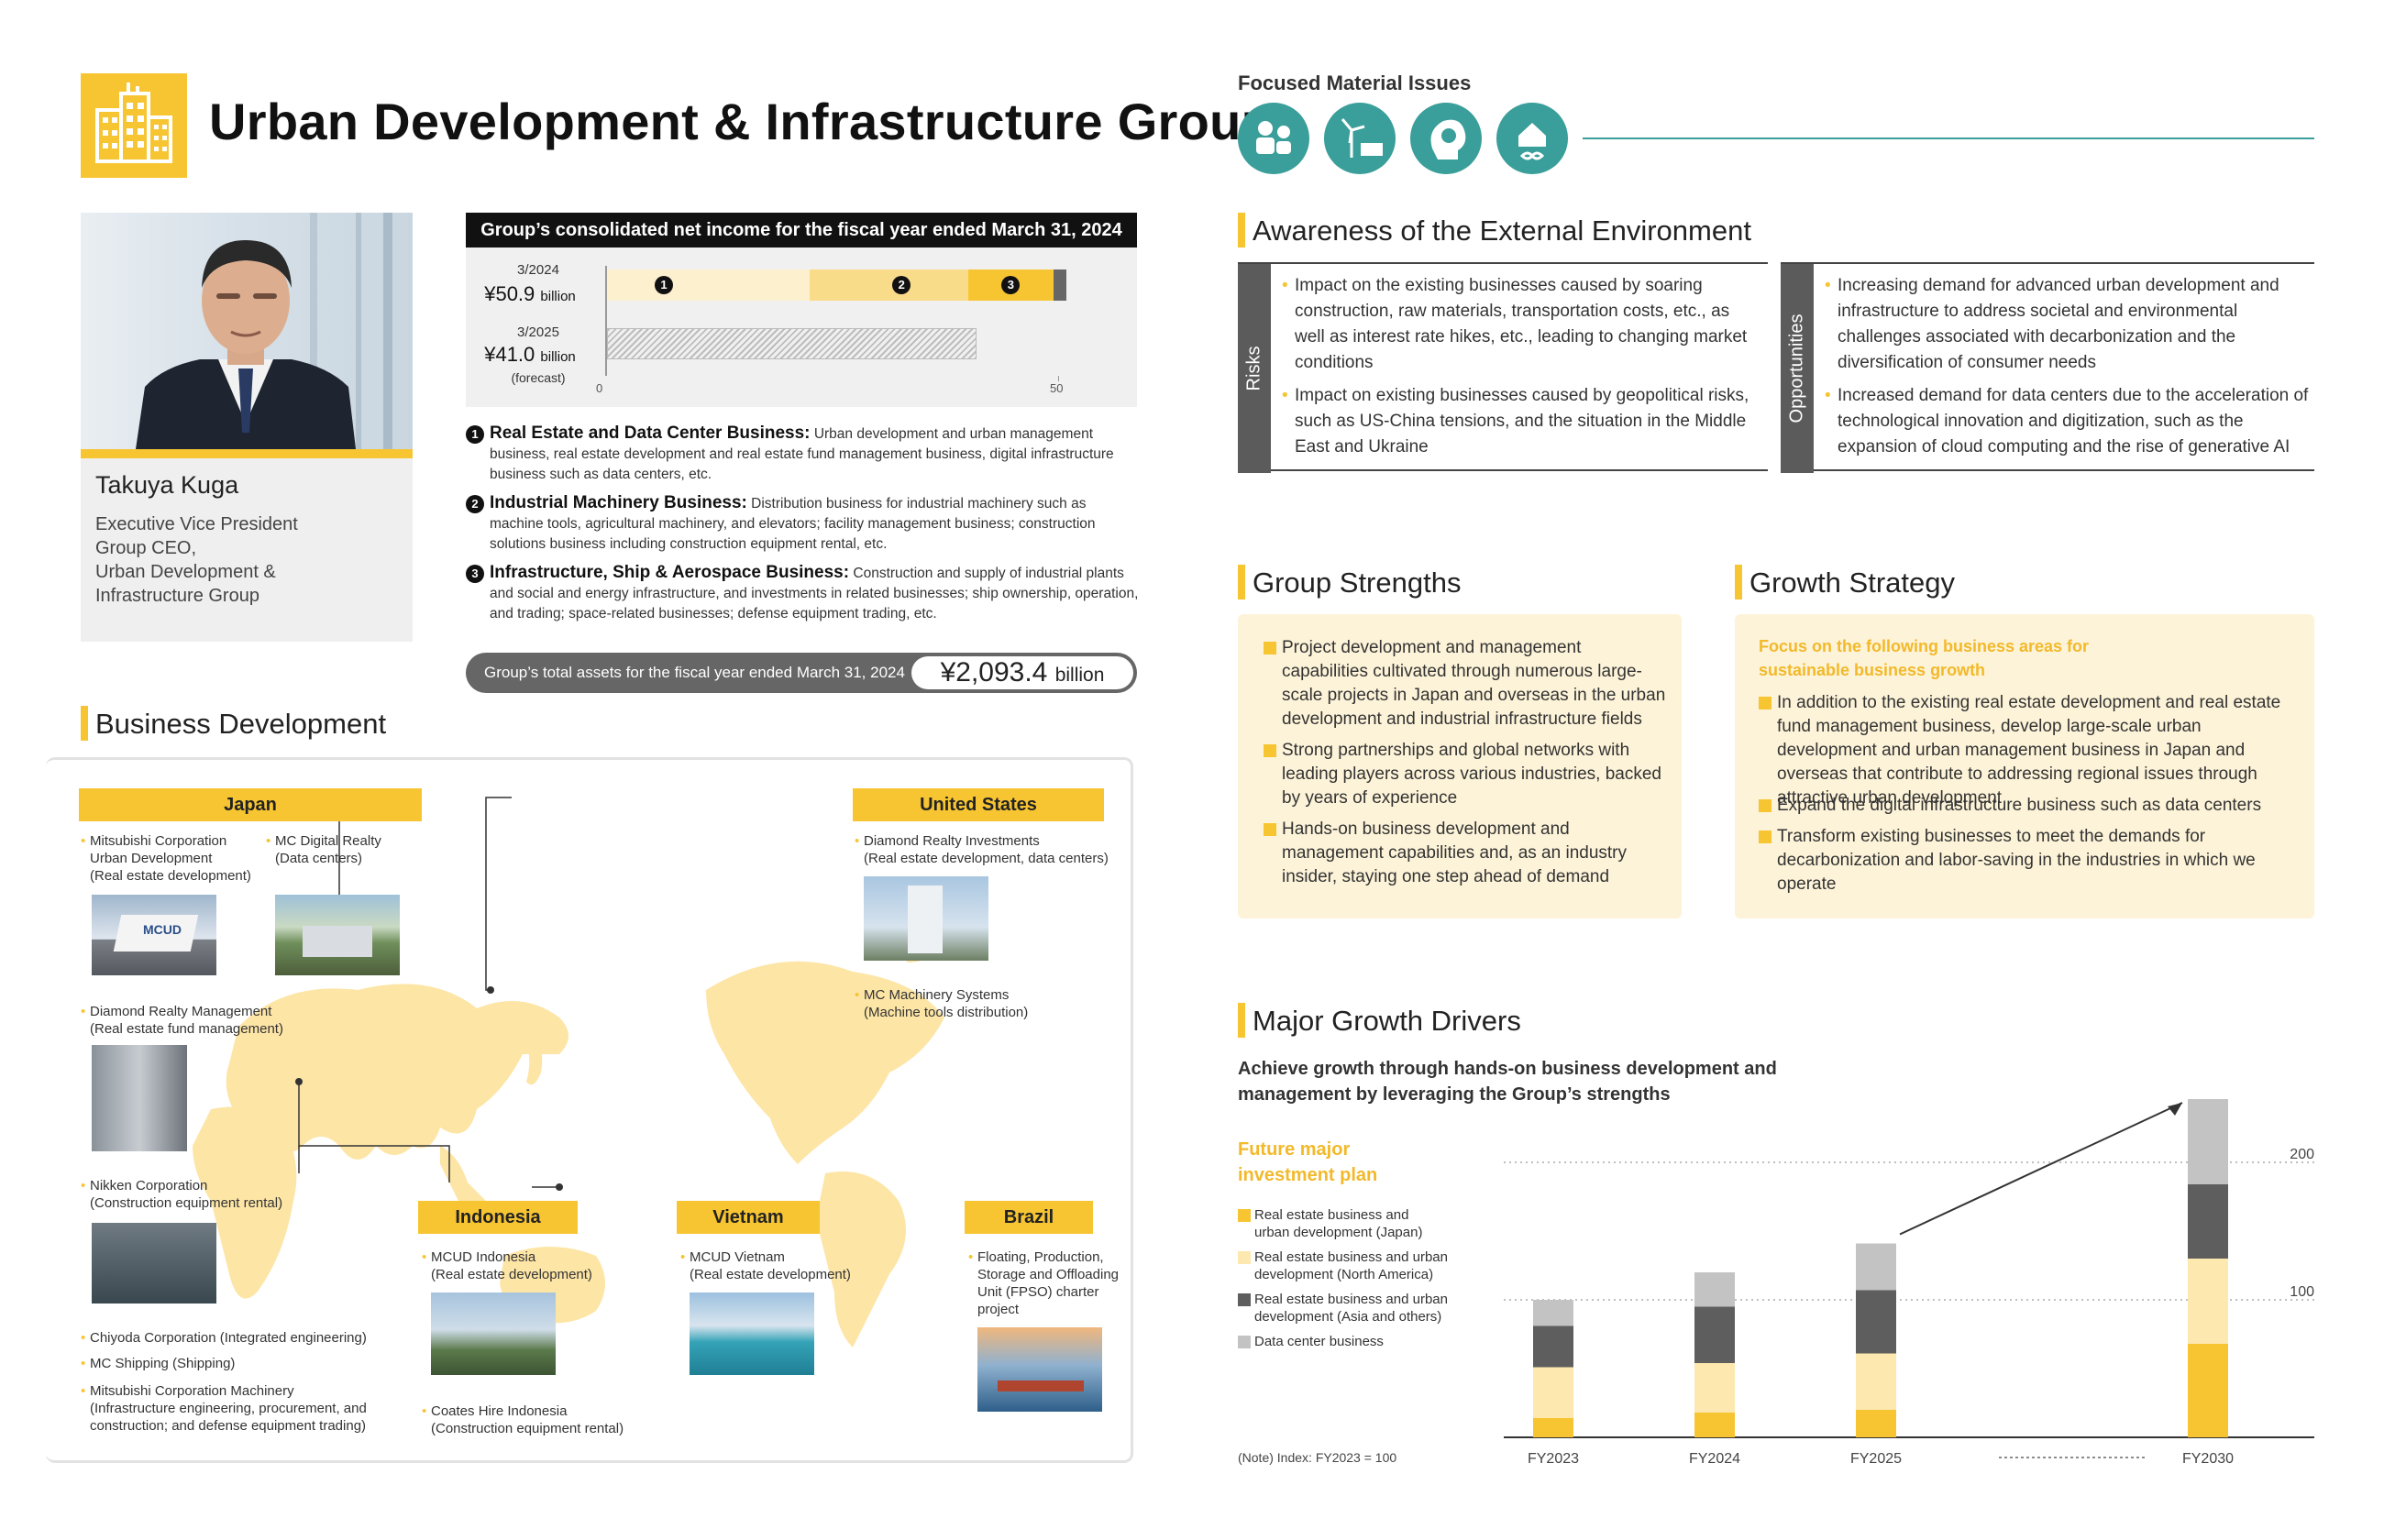 This screenshot has width=2384, height=1540. What do you see at coordinates (507, 1265) in the screenshot?
I see `entry-mcud-indonesia: MCUD Indonesia (Real estate development)` at bounding box center [507, 1265].